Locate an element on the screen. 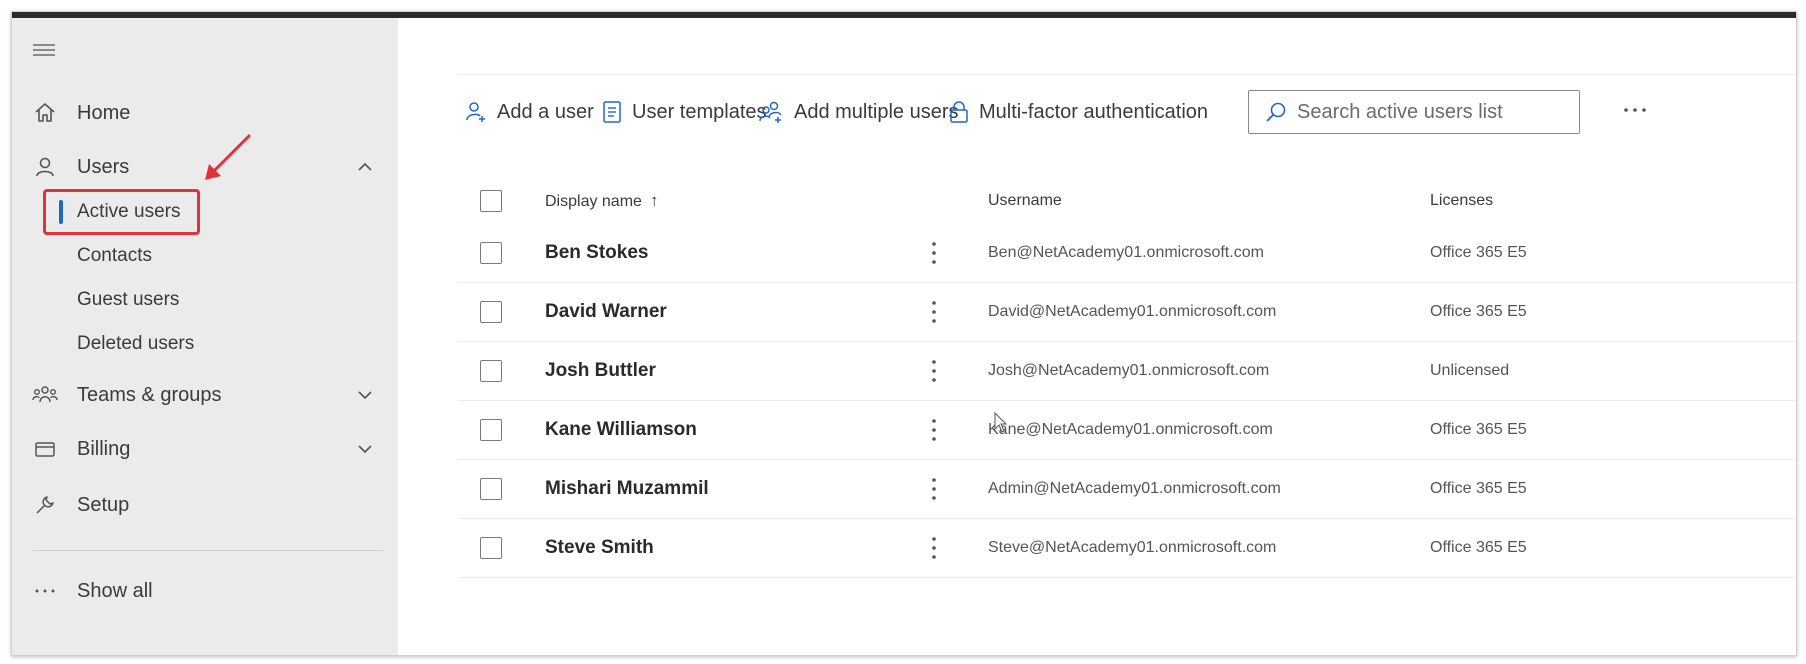 This screenshot has width=1806, height=664. display-name: Steve Smith is located at coordinates (599, 548).